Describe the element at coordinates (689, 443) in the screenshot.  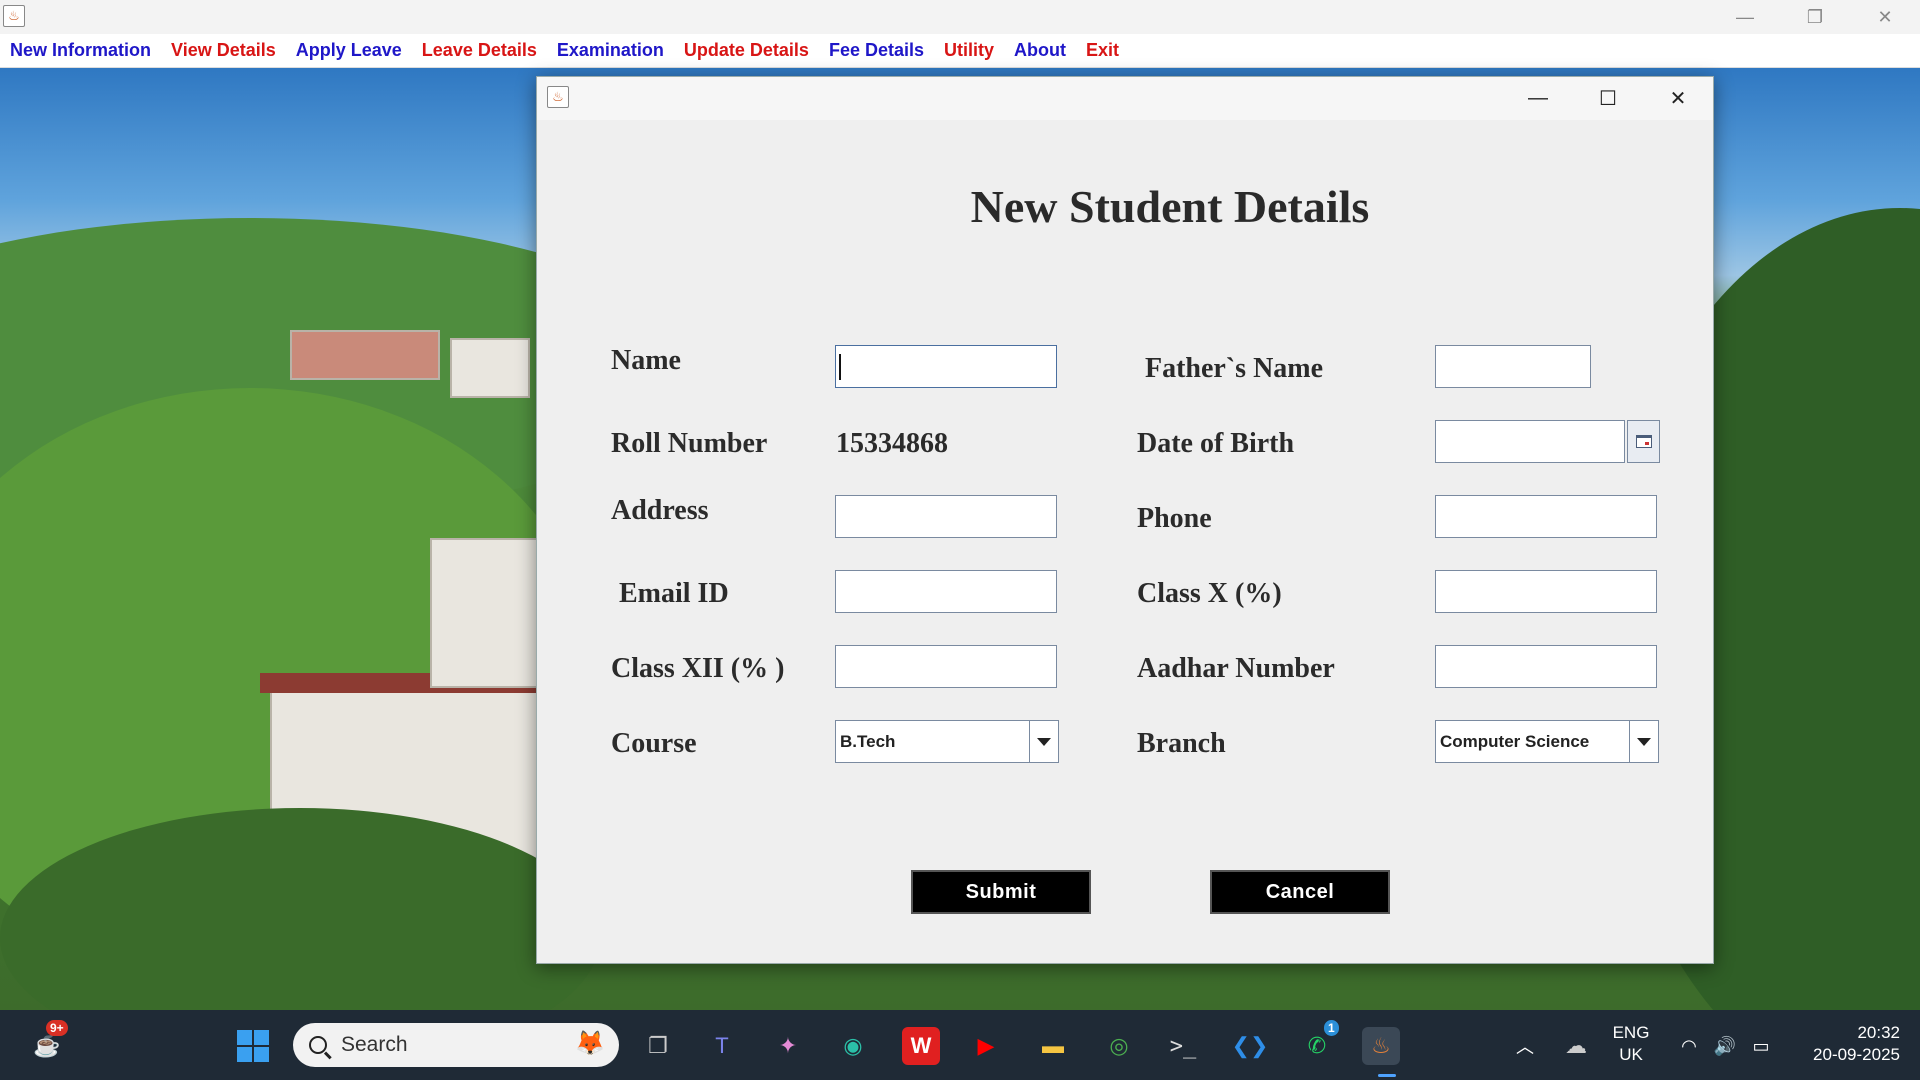
I see `roll-number-label: Roll Number` at that location.